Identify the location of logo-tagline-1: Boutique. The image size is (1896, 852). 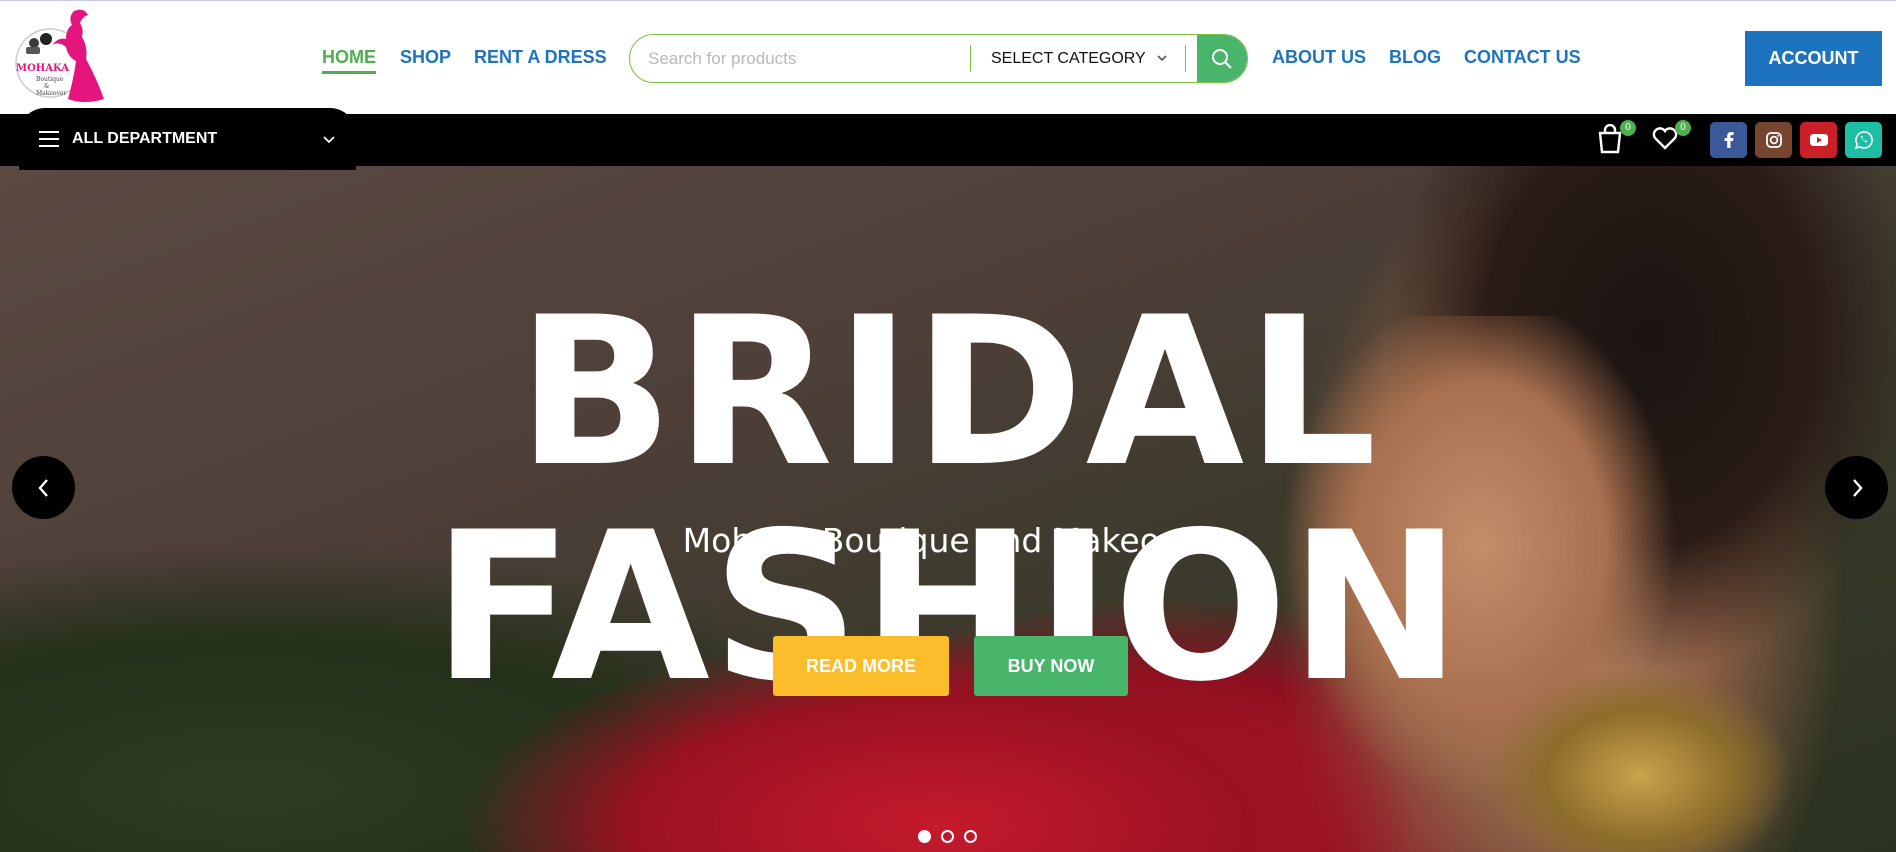
(50, 79).